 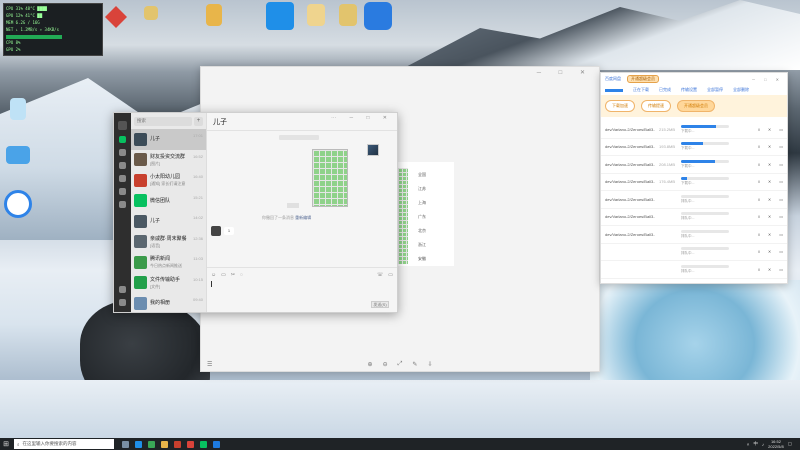 I want to click on notification-icon: ▢, so click(x=790, y=444).